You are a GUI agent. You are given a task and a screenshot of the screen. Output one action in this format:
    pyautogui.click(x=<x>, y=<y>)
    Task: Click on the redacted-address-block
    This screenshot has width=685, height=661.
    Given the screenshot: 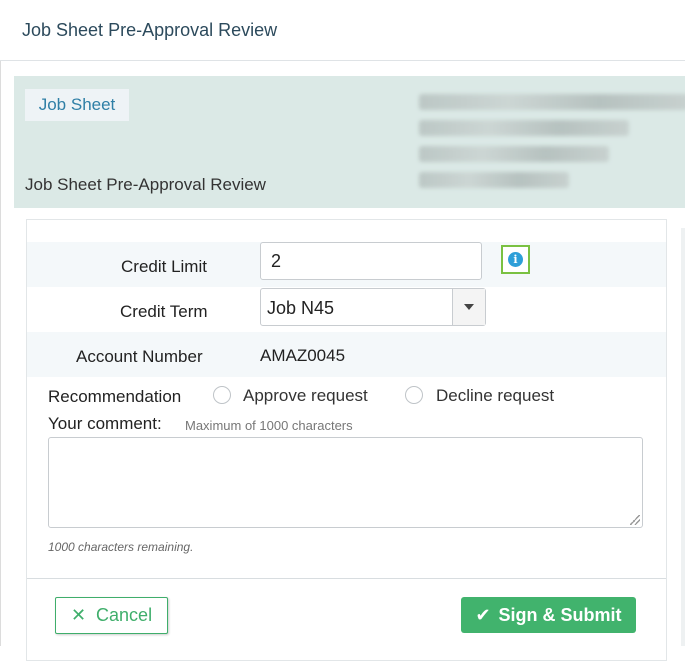 What is the action you would take?
    pyautogui.click(x=552, y=146)
    